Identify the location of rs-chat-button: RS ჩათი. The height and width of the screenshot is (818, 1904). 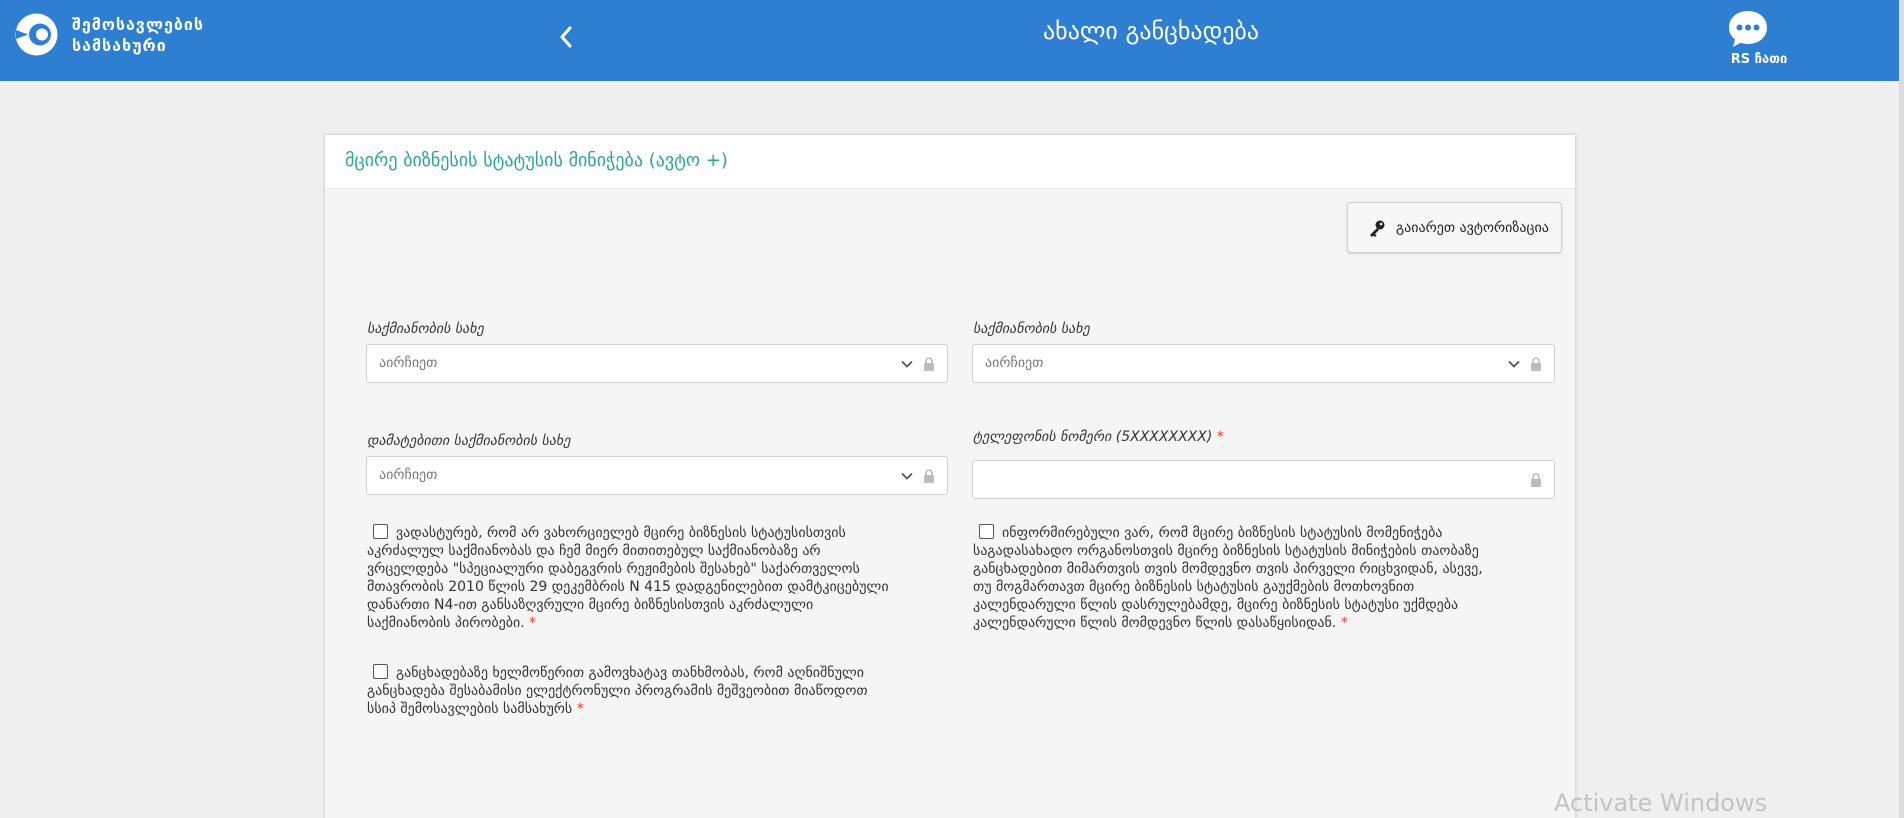
(1759, 38).